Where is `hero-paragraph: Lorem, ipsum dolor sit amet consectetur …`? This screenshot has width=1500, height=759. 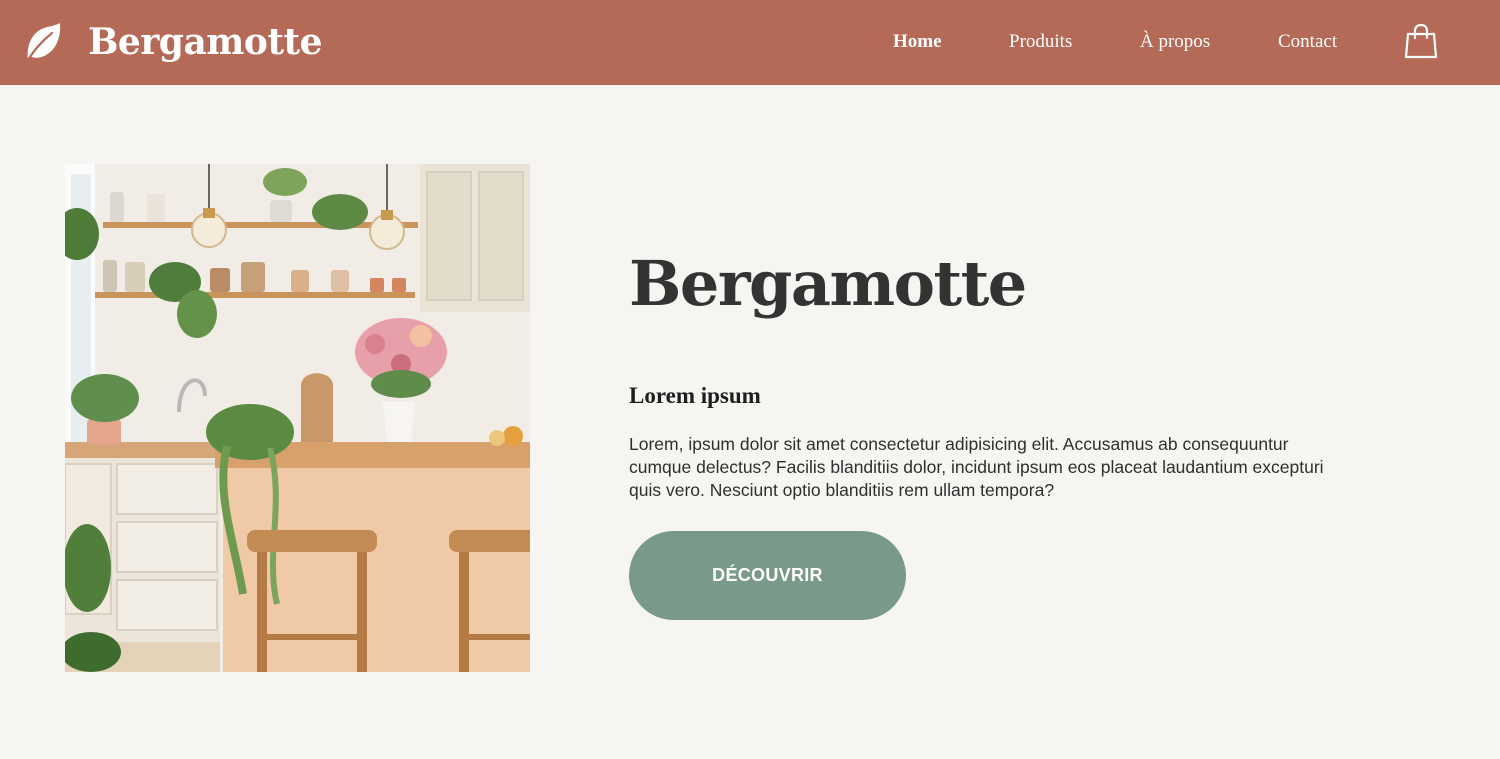 hero-paragraph: Lorem, ipsum dolor sit amet consectetur … is located at coordinates (976, 467).